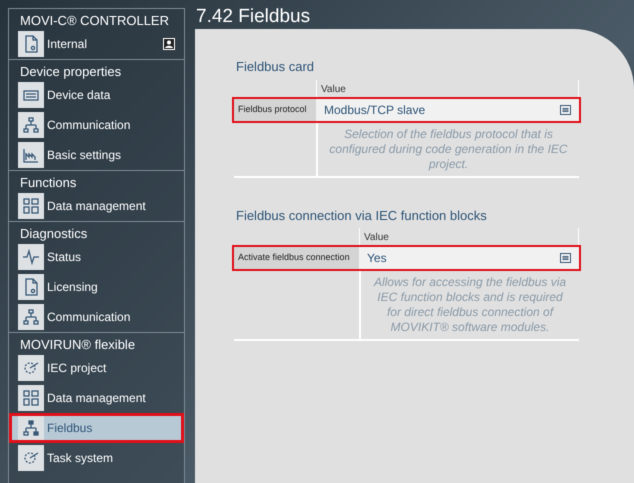 The height and width of the screenshot is (483, 634). I want to click on setting-label: Activate fieldbus connection, so click(296, 258).